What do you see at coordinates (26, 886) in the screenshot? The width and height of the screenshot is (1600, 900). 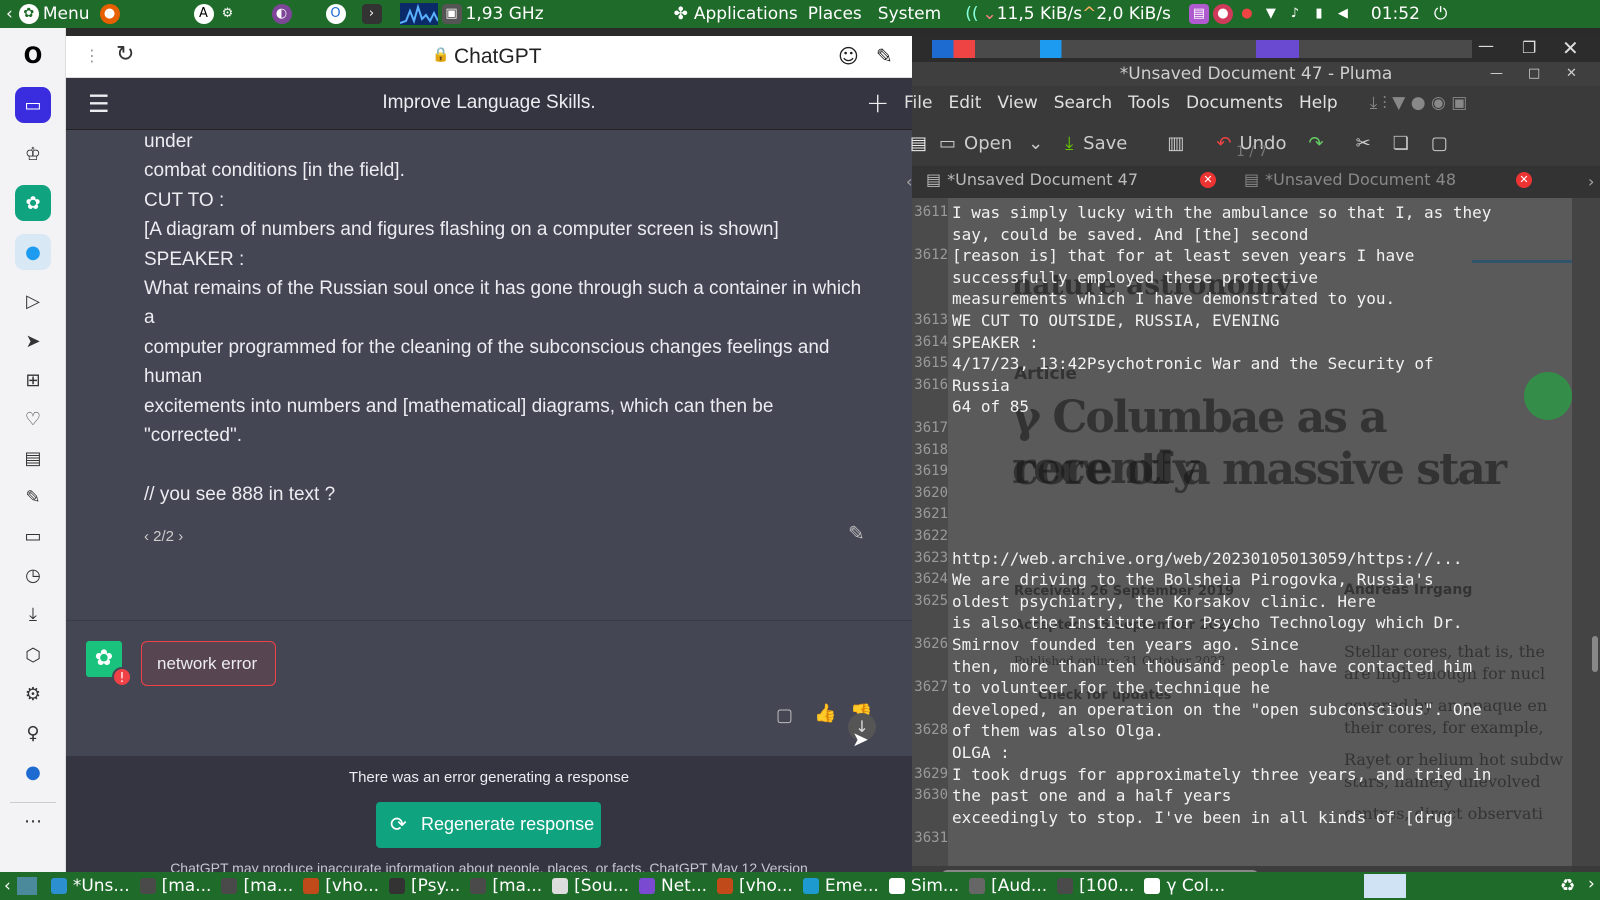 I see `show-desktop-icon` at bounding box center [26, 886].